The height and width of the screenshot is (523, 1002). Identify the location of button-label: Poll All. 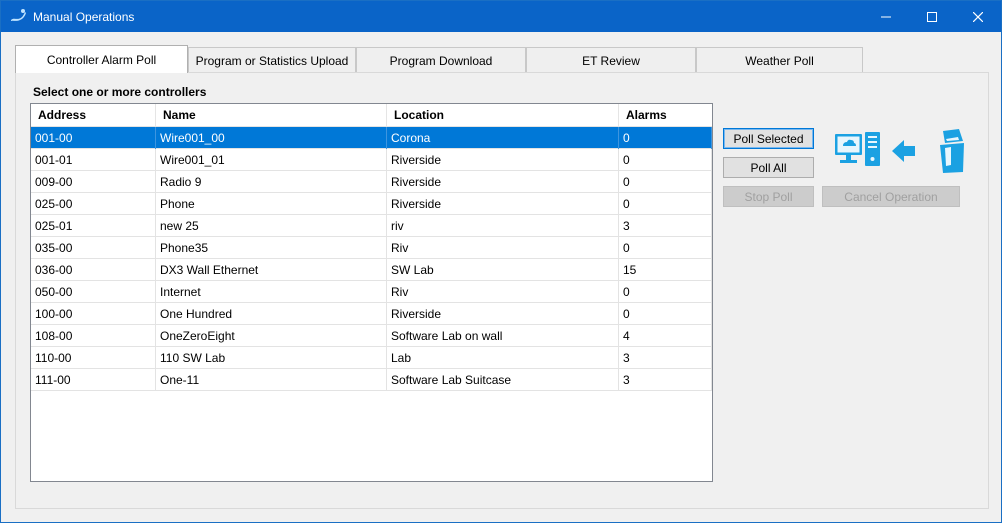
(768, 167).